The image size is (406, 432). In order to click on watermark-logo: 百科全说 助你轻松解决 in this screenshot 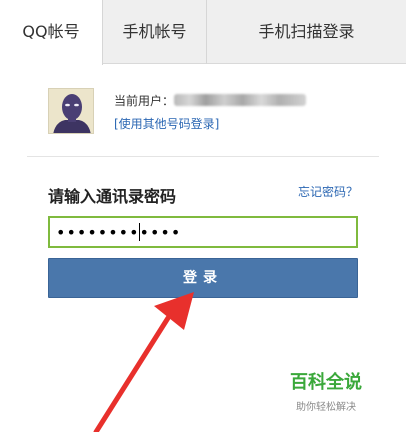, I will do `click(330, 390)`.